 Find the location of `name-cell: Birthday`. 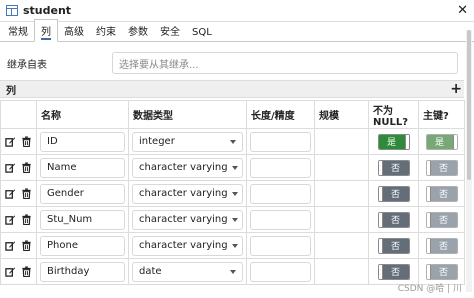

name-cell: Birthday is located at coordinates (82, 271).